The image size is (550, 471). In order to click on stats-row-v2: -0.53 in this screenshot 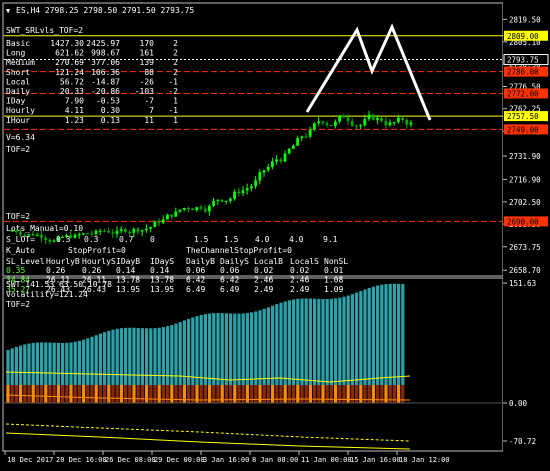, I will do `click(108, 101)`.